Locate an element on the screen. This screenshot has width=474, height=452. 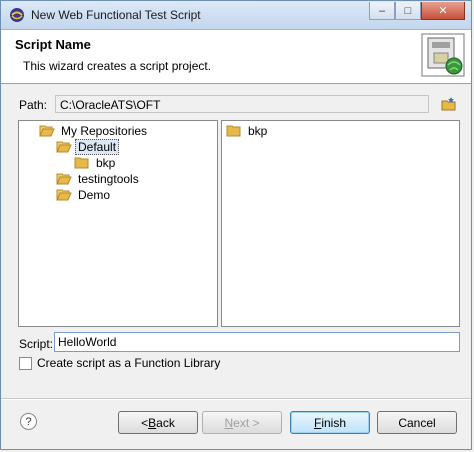
header-description: This wizard creates a script project. is located at coordinates (117, 66).